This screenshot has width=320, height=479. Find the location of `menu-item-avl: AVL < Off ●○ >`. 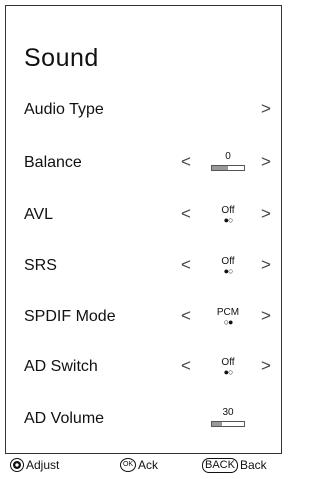

menu-item-avl: AVL < Off ●○ > is located at coordinates (144, 216).